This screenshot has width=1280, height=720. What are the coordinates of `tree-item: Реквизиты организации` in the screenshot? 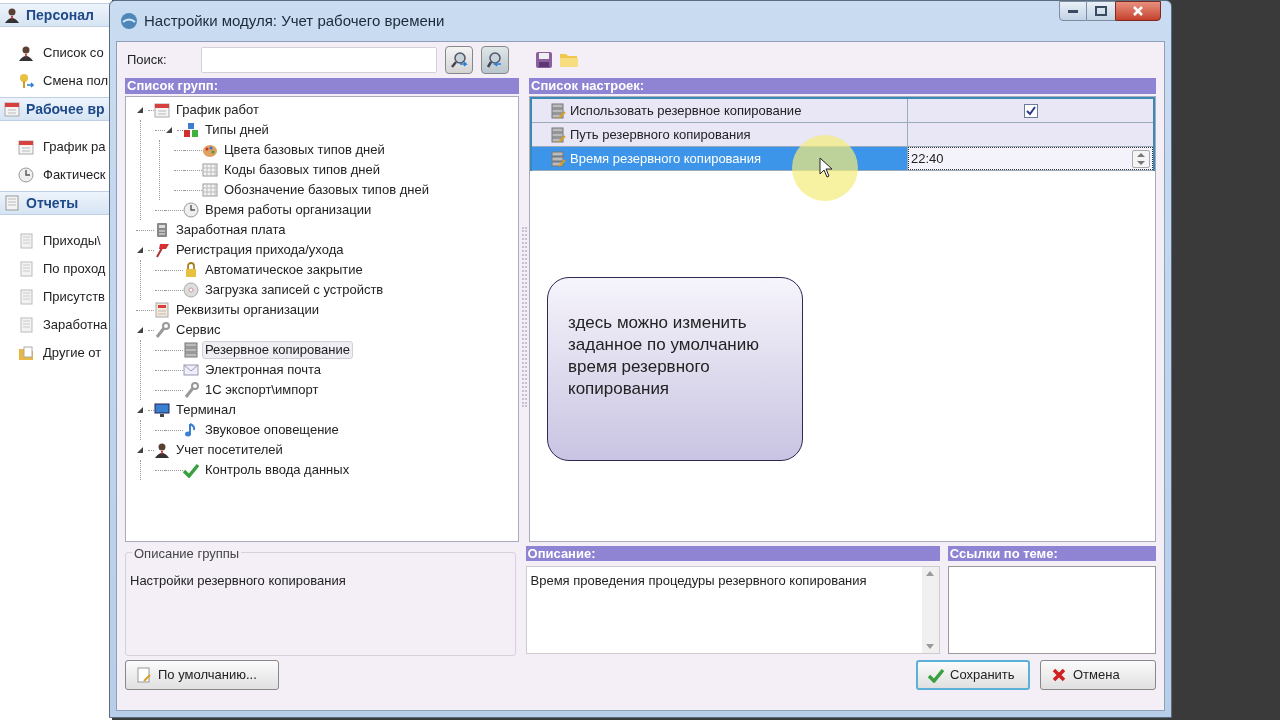 It's located at (248, 310).